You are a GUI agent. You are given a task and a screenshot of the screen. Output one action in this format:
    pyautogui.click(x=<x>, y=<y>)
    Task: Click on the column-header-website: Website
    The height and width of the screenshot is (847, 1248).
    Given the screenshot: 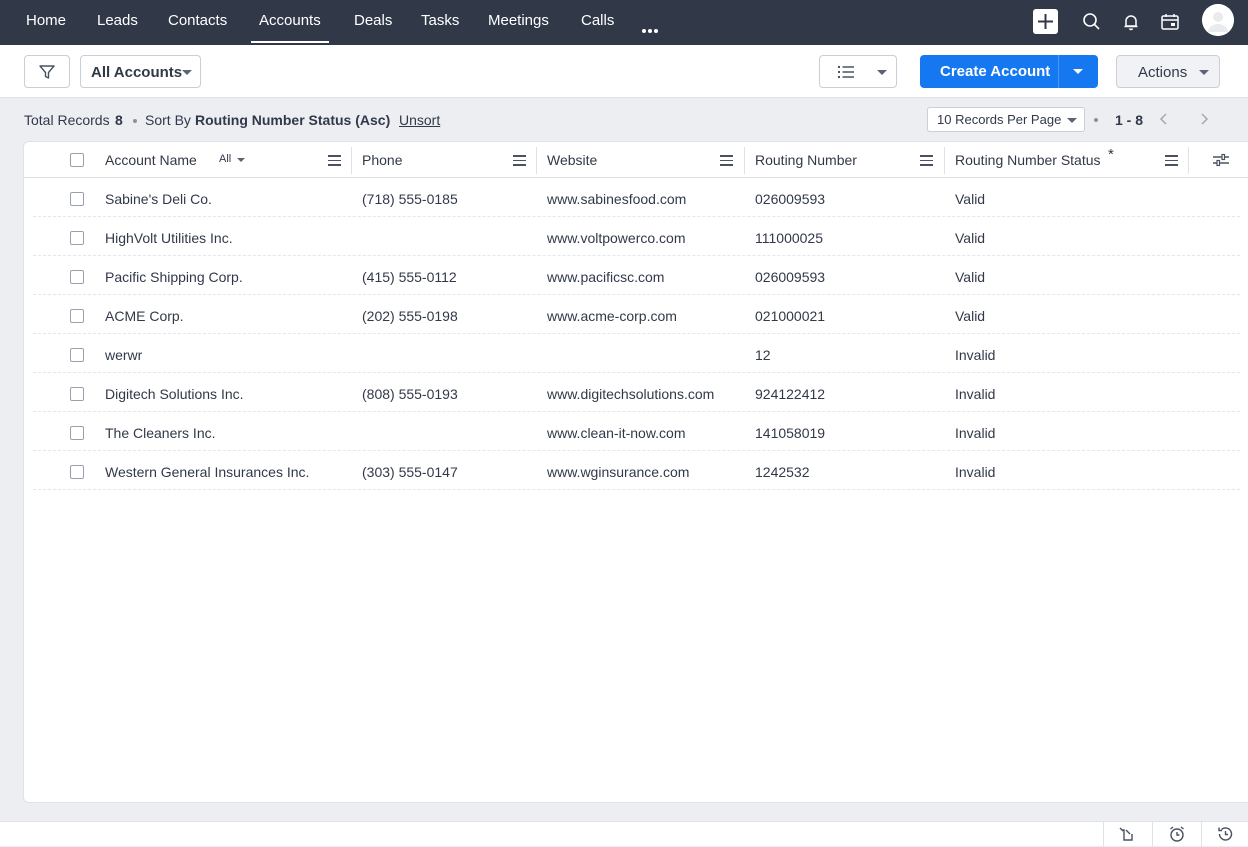 What is the action you would take?
    pyautogui.click(x=572, y=160)
    